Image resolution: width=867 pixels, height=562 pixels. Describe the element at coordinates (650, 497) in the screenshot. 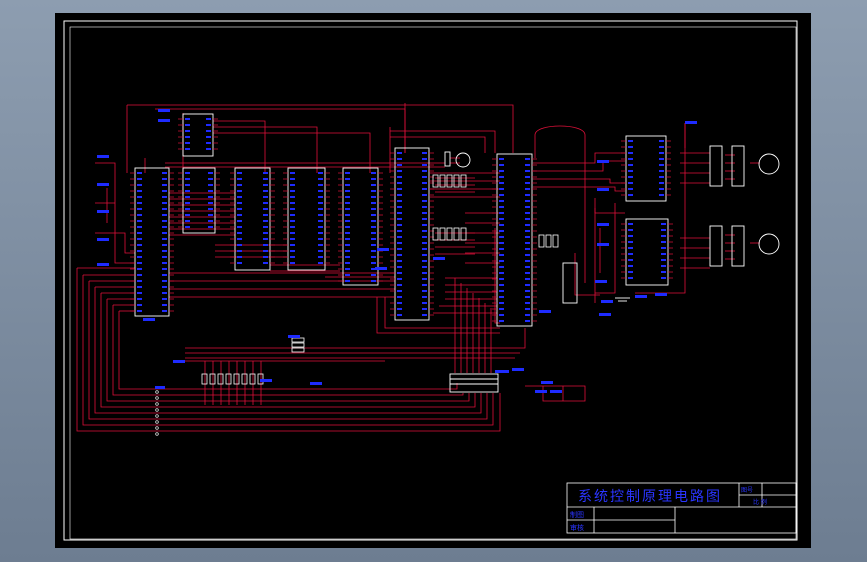

I see `drawing-title: 系统控制原理电路图` at that location.